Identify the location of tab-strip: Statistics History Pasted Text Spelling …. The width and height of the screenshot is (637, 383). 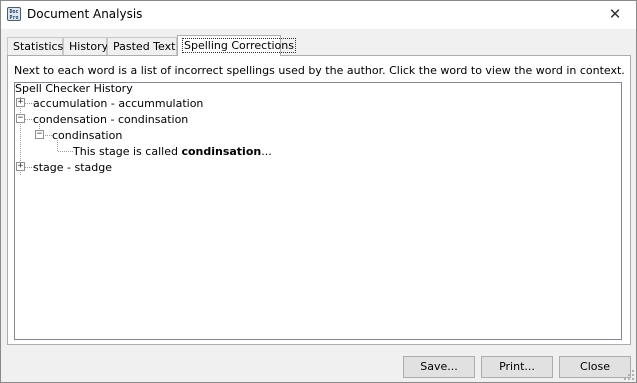
(320, 45).